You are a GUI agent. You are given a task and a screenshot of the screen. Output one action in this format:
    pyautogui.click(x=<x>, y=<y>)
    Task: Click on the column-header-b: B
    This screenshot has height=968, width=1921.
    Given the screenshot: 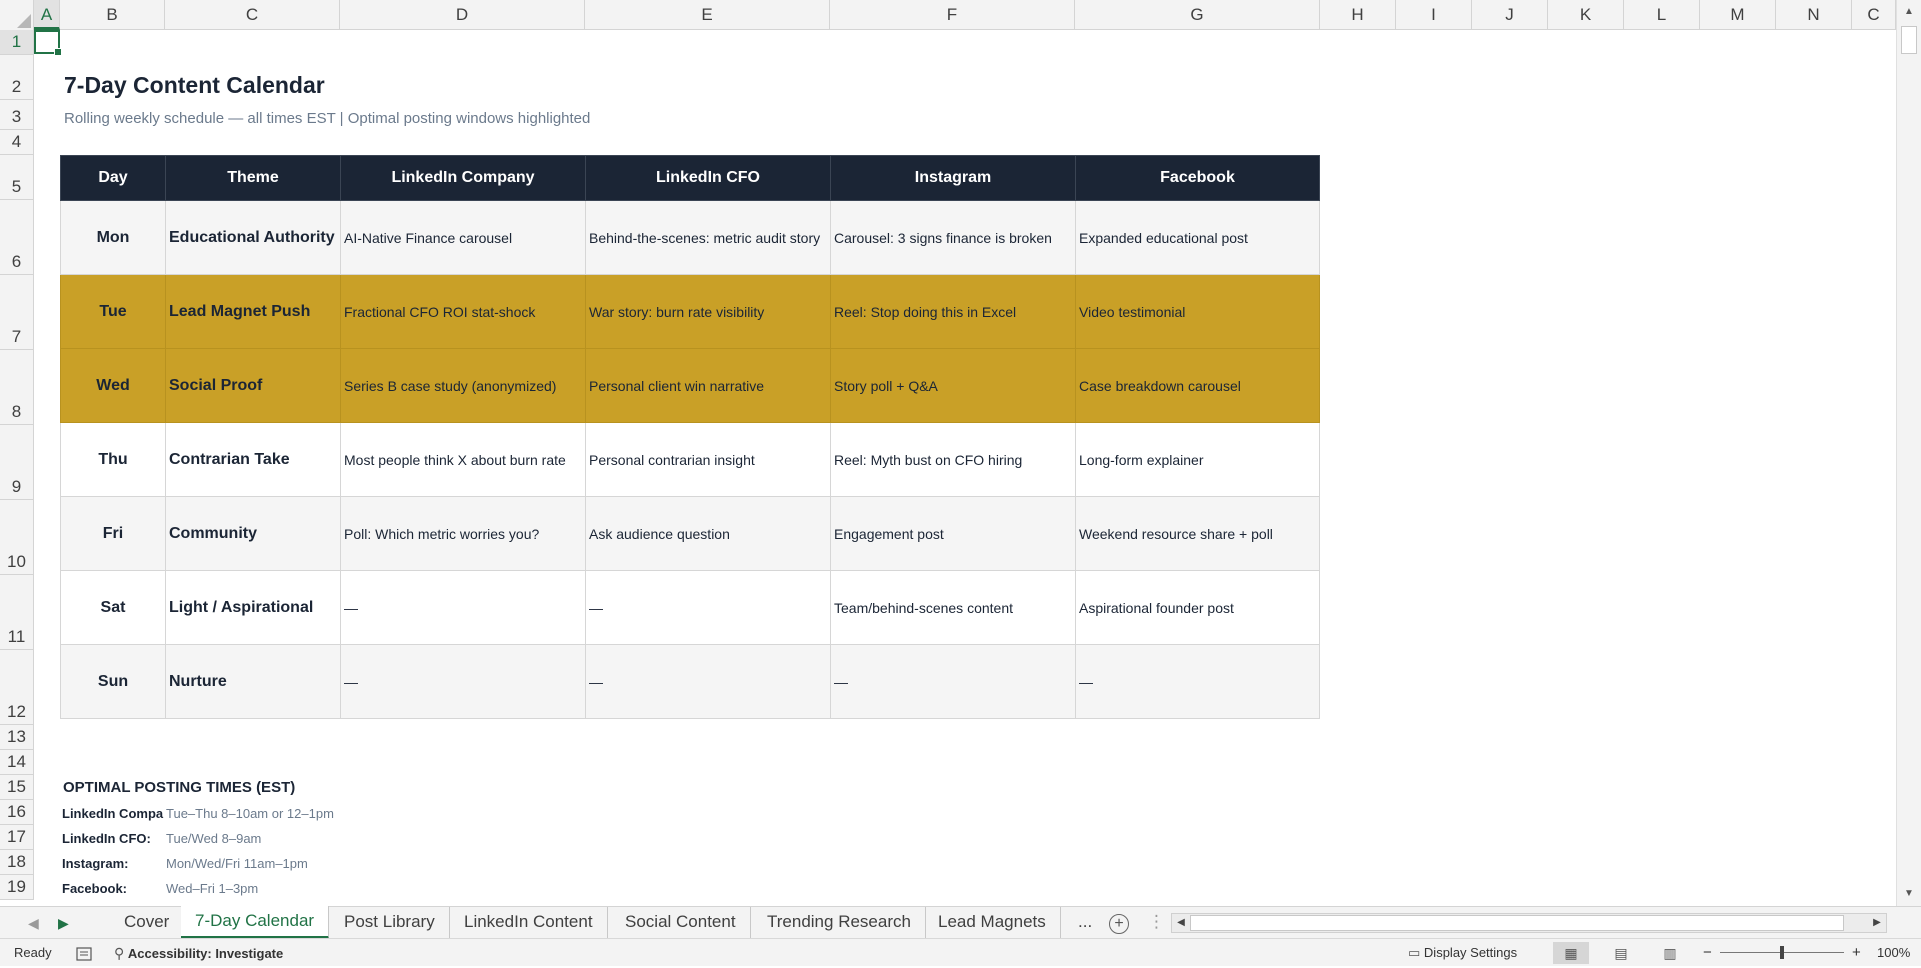 What is the action you would take?
    pyautogui.click(x=112, y=15)
    